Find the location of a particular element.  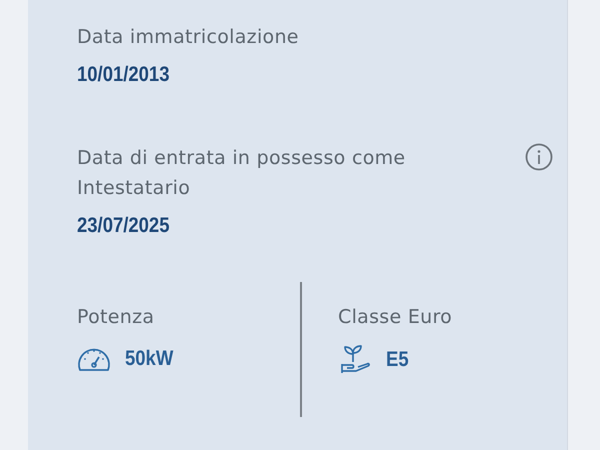

spec-label: Potenza is located at coordinates (116, 317).